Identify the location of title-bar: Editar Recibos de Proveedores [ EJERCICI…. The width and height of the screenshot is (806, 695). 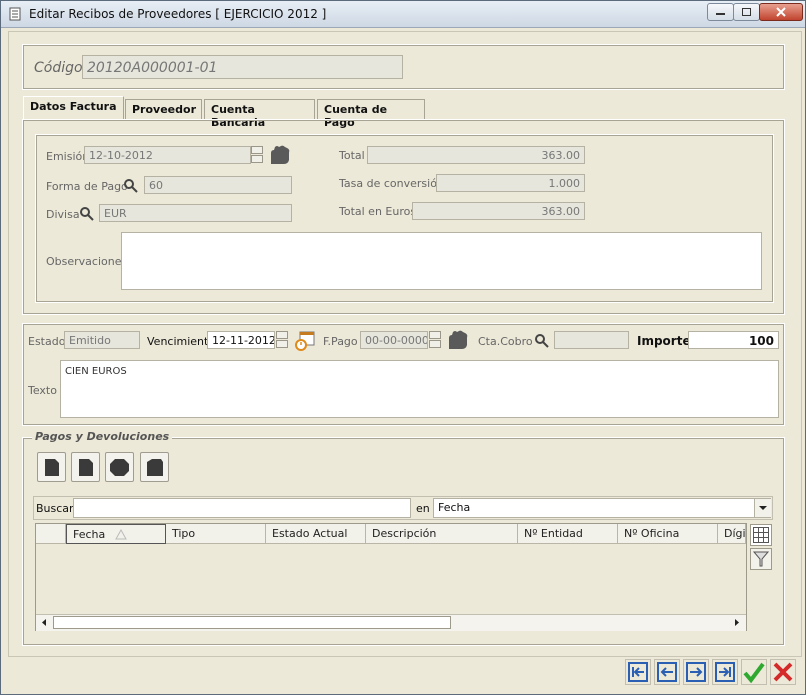
(403, 14).